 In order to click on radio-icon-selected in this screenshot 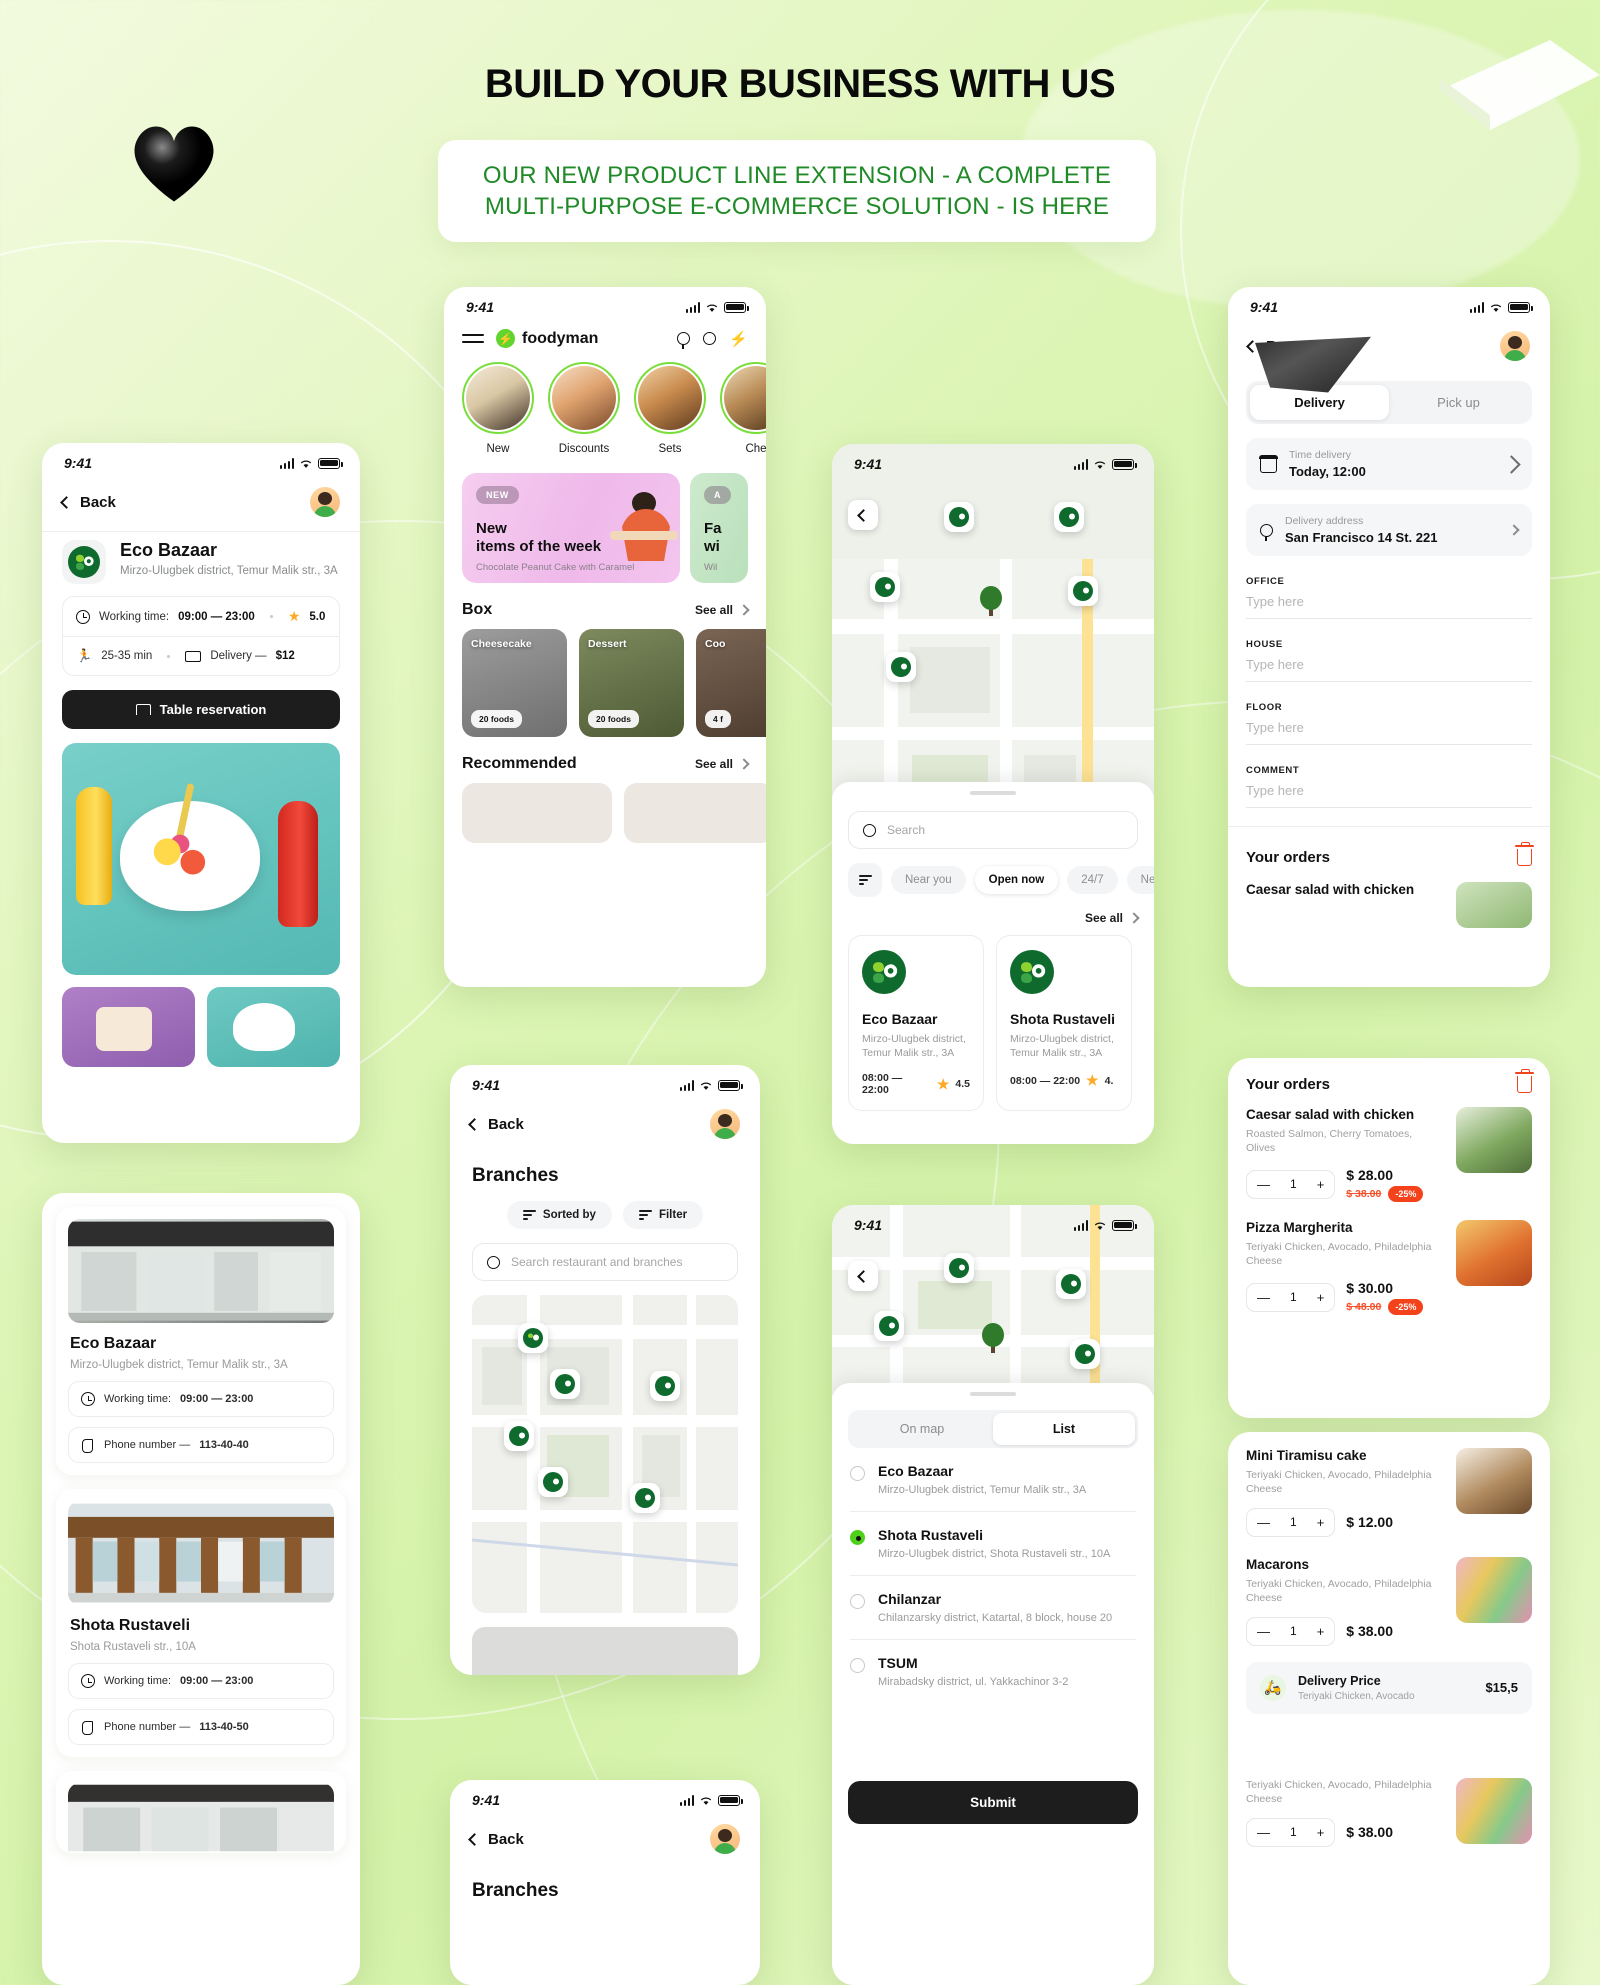, I will do `click(857, 1537)`.